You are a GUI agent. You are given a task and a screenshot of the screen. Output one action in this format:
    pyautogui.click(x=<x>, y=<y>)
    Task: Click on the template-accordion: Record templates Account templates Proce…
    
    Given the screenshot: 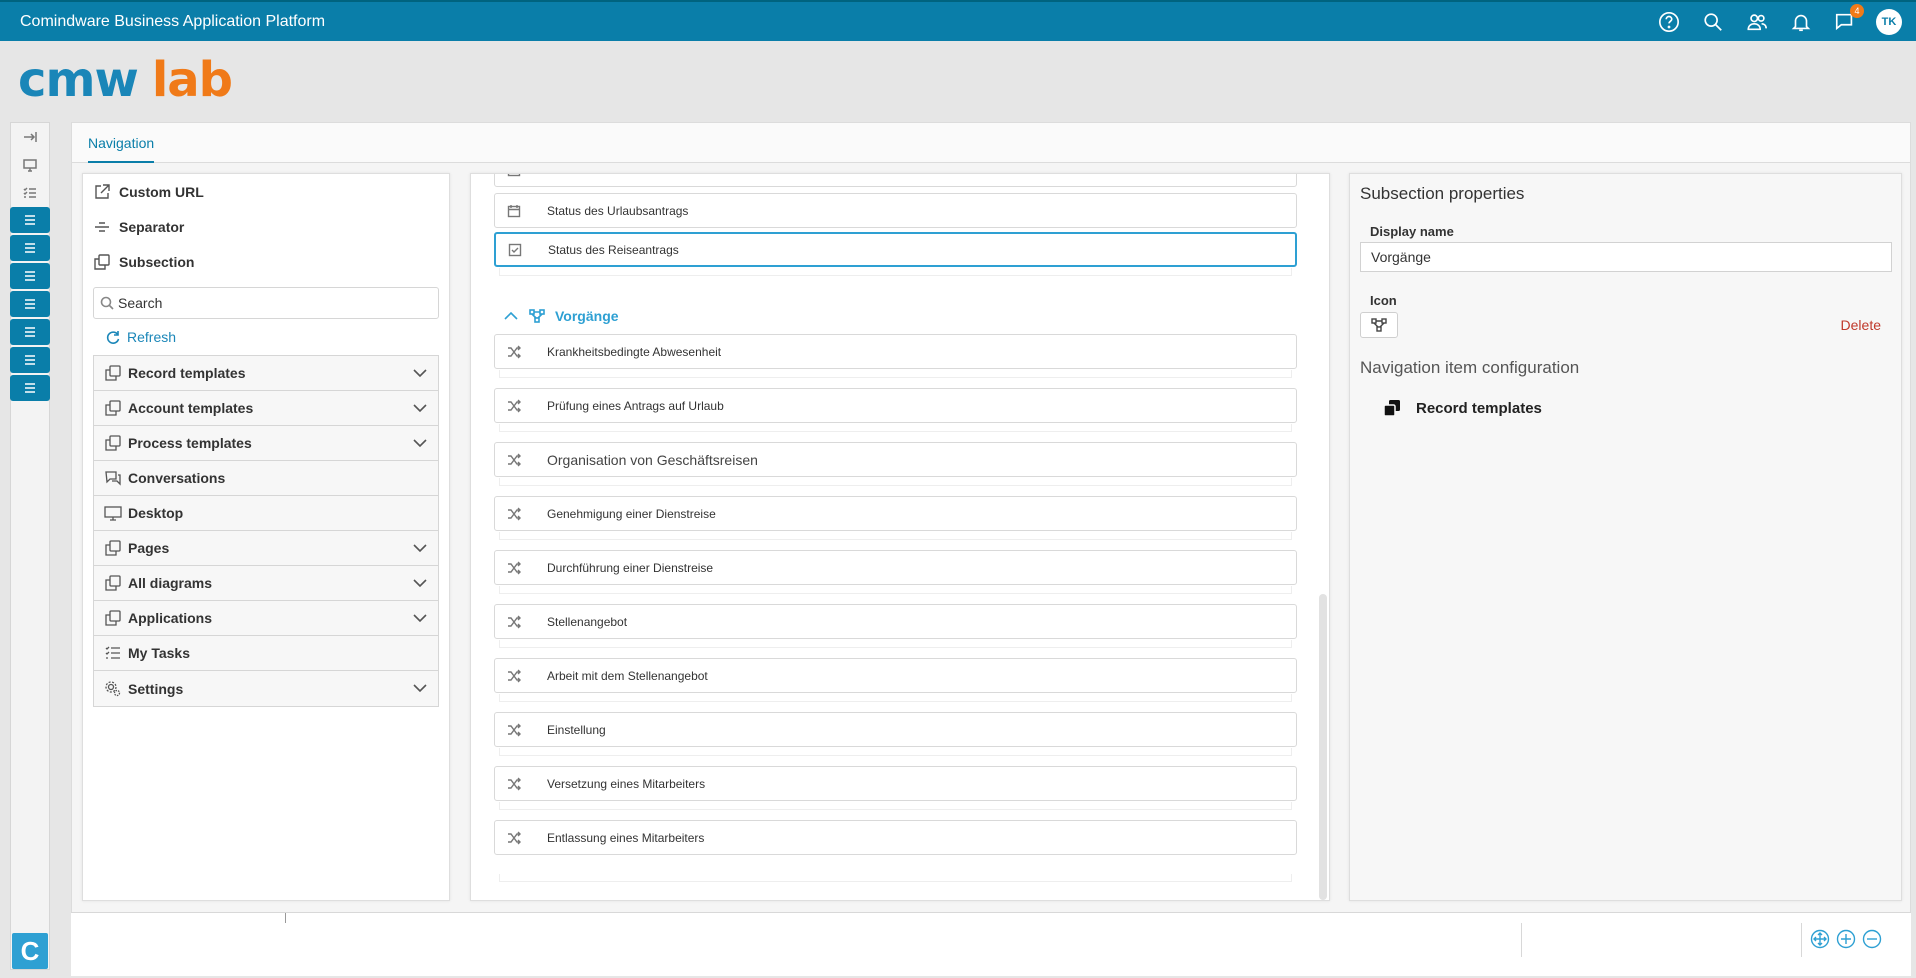 What is the action you would take?
    pyautogui.click(x=266, y=531)
    